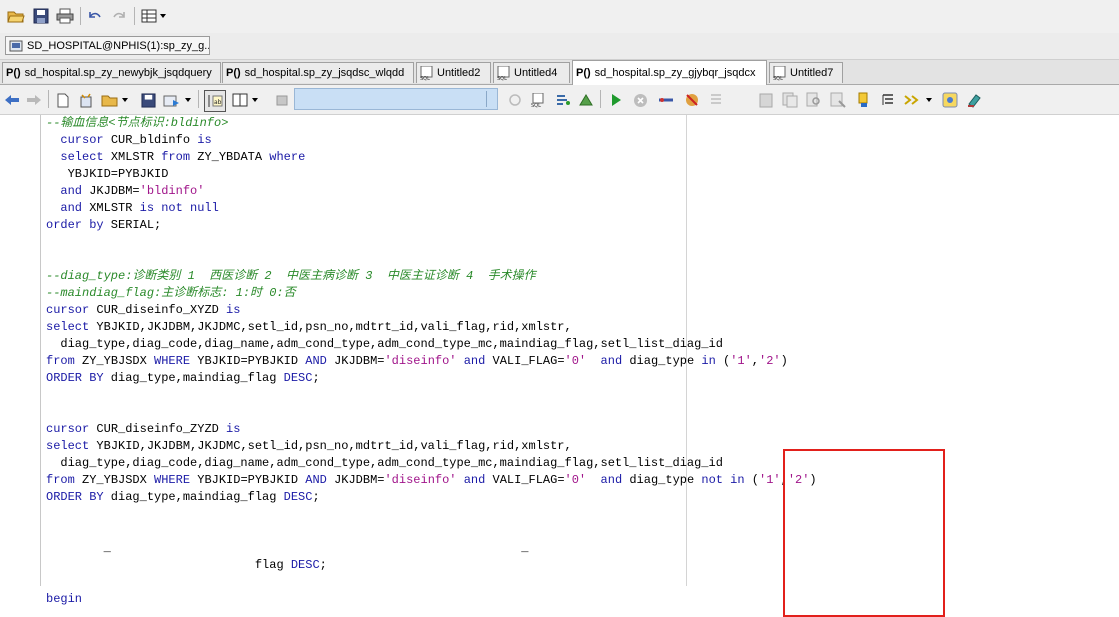 The image size is (1119, 617). I want to click on sql-keyword: AND, so click(316, 480).